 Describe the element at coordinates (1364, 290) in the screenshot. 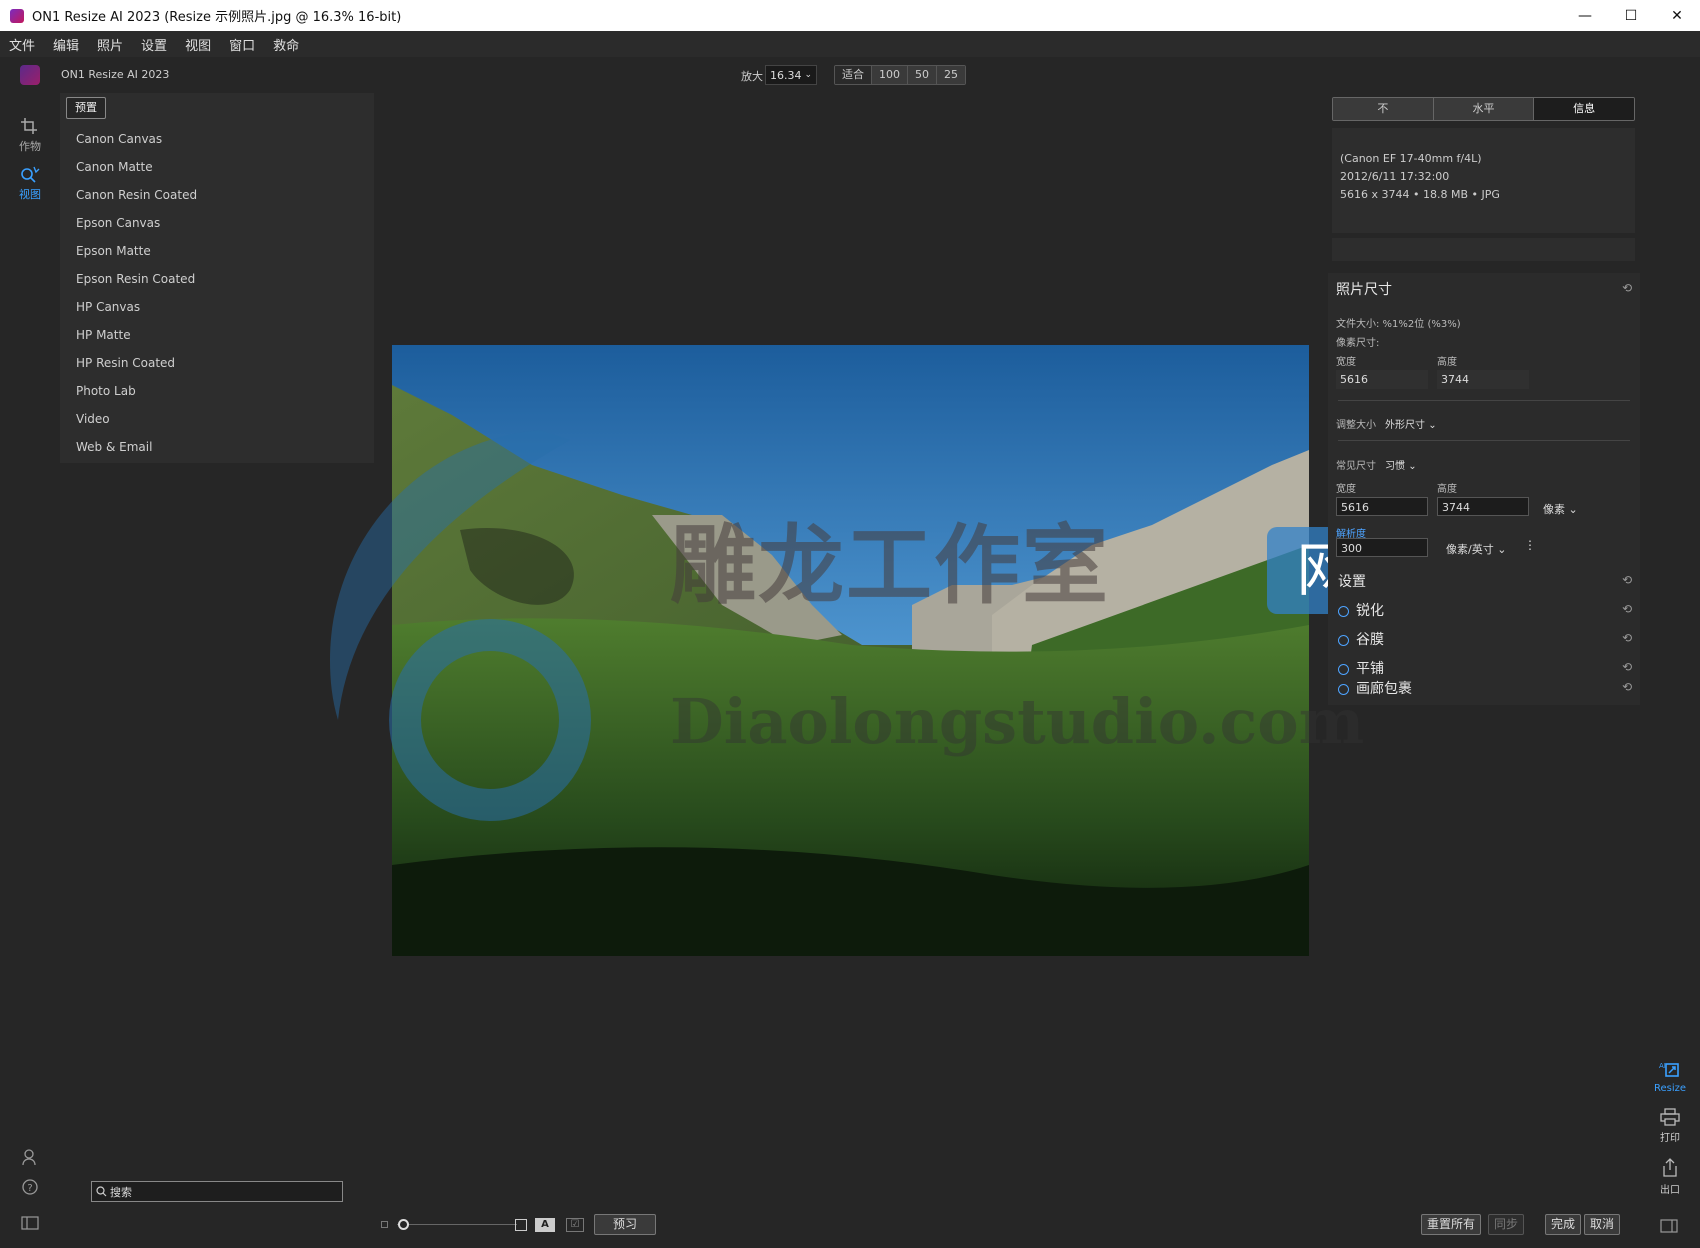

I see `photo-size-title: 照片尺寸` at that location.